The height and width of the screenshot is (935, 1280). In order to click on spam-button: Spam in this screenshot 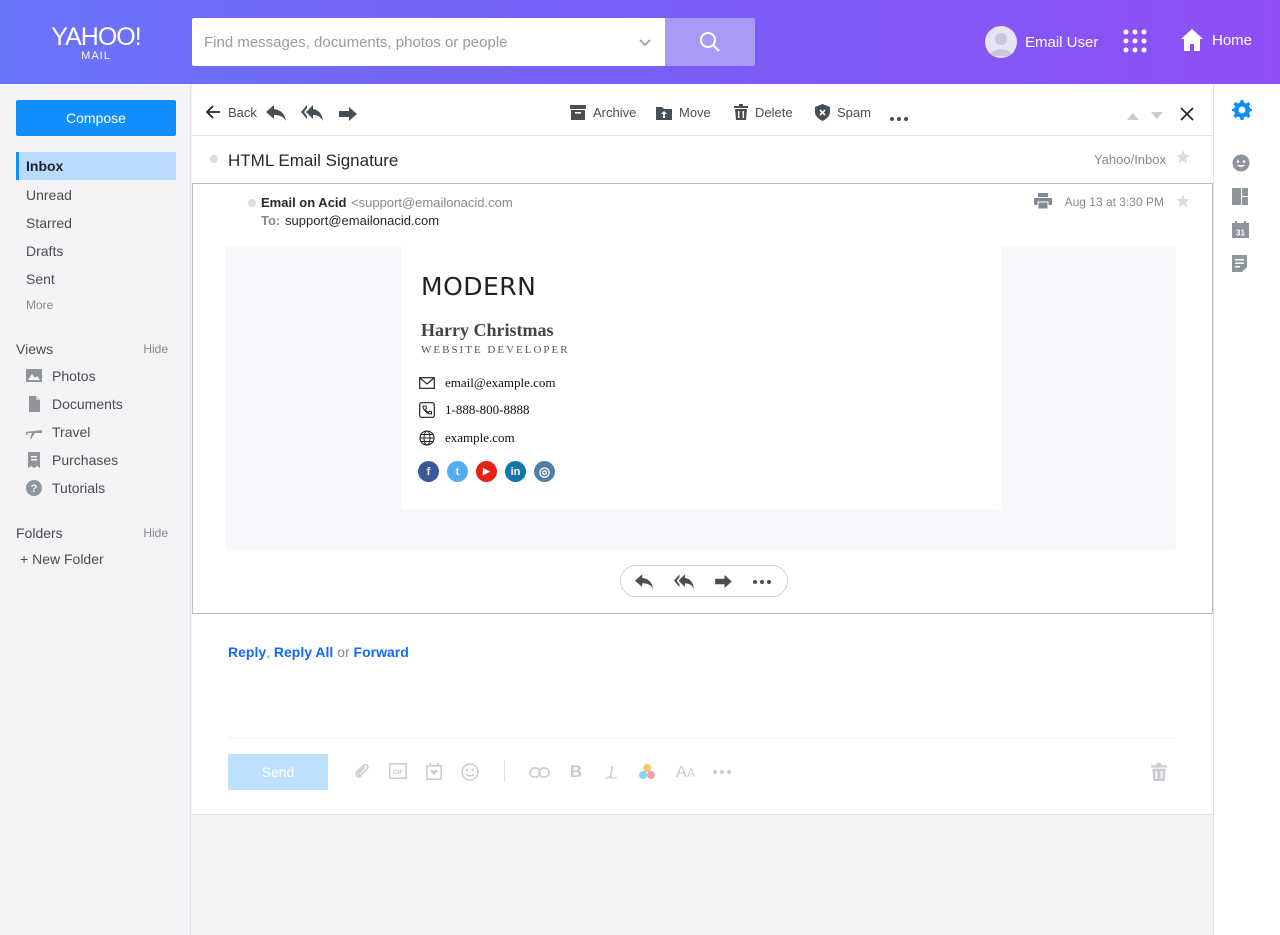, I will do `click(843, 112)`.